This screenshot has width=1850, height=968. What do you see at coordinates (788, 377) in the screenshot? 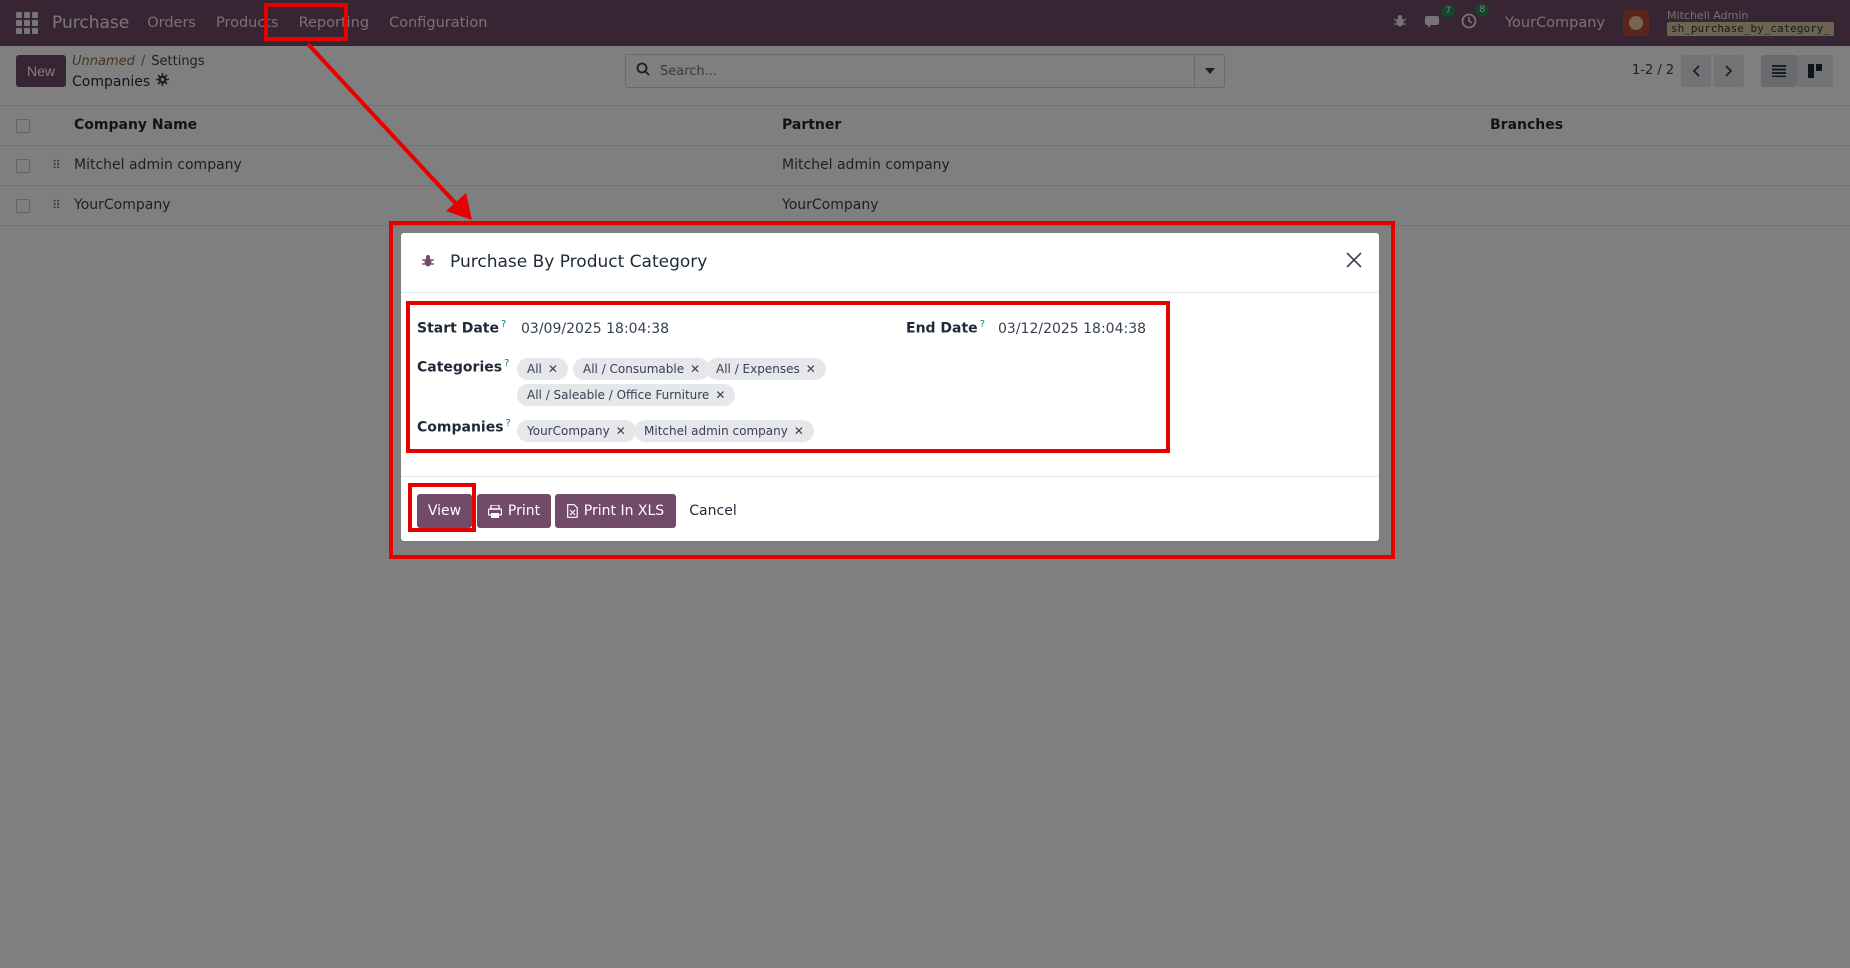
I see `annotation-fields-highlight` at bounding box center [788, 377].